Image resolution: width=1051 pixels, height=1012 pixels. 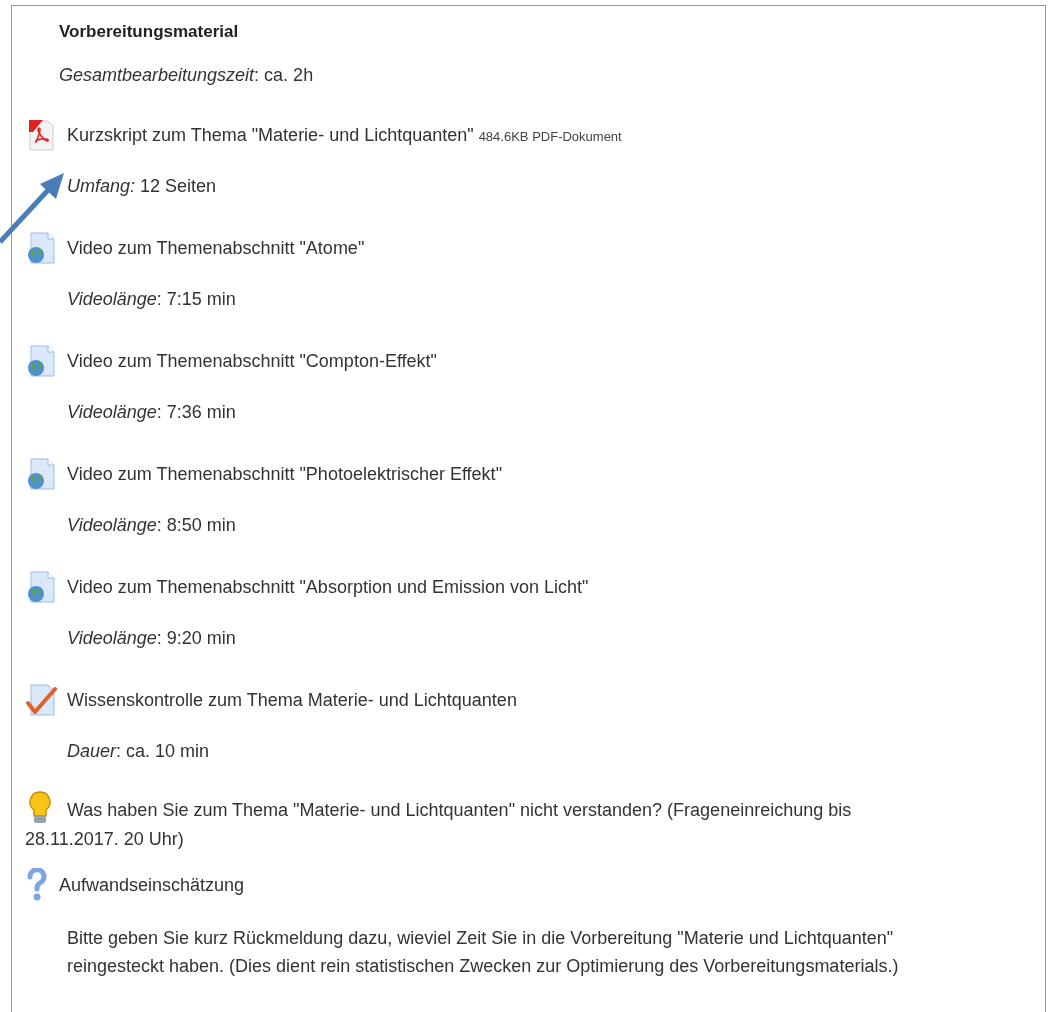 I want to click on description-text: Bitte geben Sie kurz Rückmeldung dazu, wieviel Zeit Sie in die Vorbereitung "Materie und Lichtquanten" reingesteckt haben. (Dies dient rein statistischen Zwecken zur Optimierung des Vorbereitungsmaterials.), so click(x=483, y=952).